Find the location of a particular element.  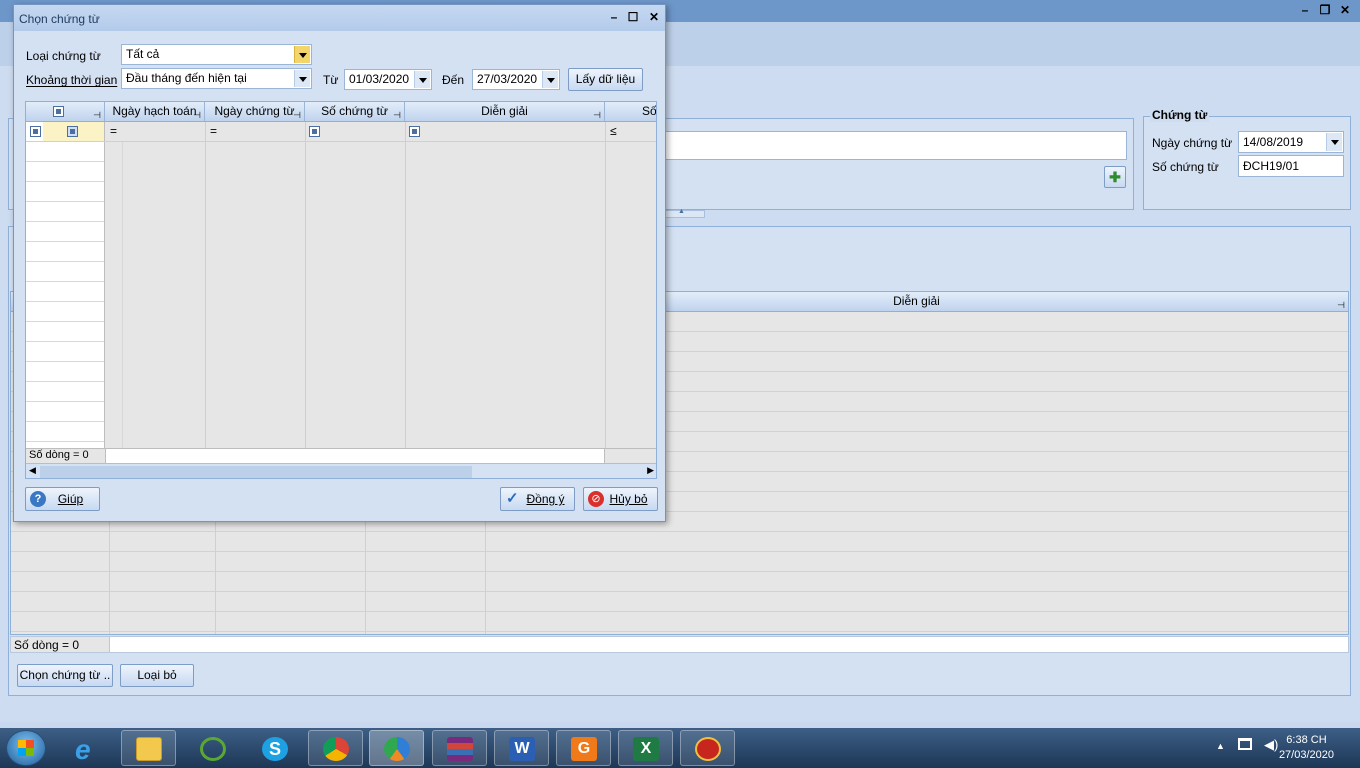

htkk-icon is located at coordinates (708, 749).